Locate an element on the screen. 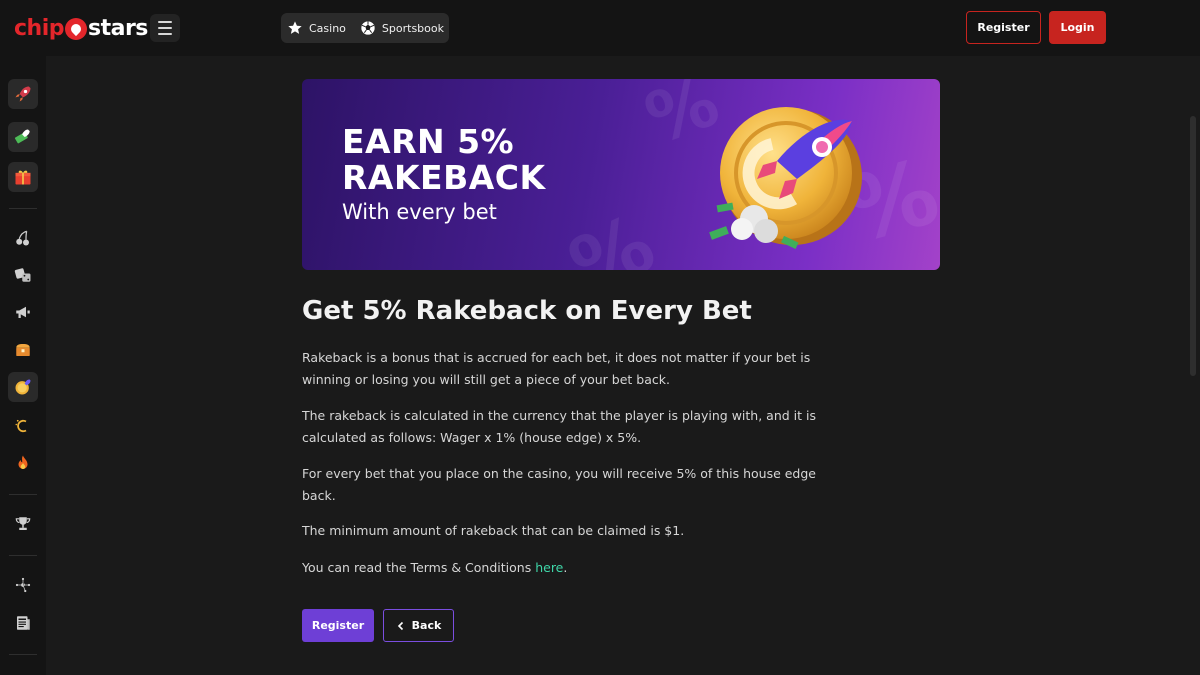  gift-icon is located at coordinates (23, 177).